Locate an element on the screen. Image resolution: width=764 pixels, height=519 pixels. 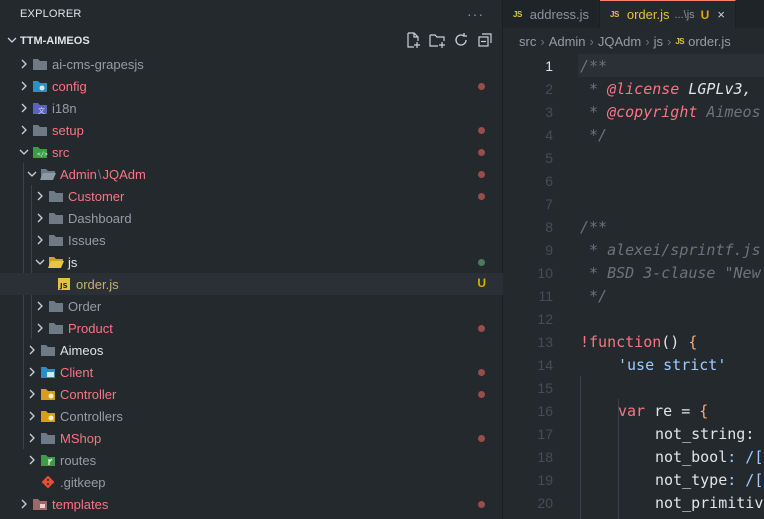
new-folder-icon is located at coordinates (437, 42).